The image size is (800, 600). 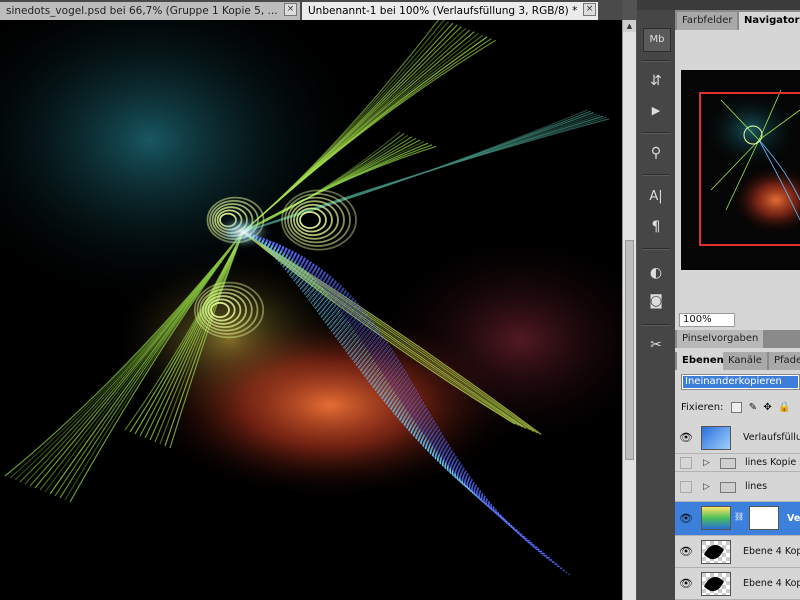 I want to click on tab-navigator: Navigator, so click(x=769, y=21).